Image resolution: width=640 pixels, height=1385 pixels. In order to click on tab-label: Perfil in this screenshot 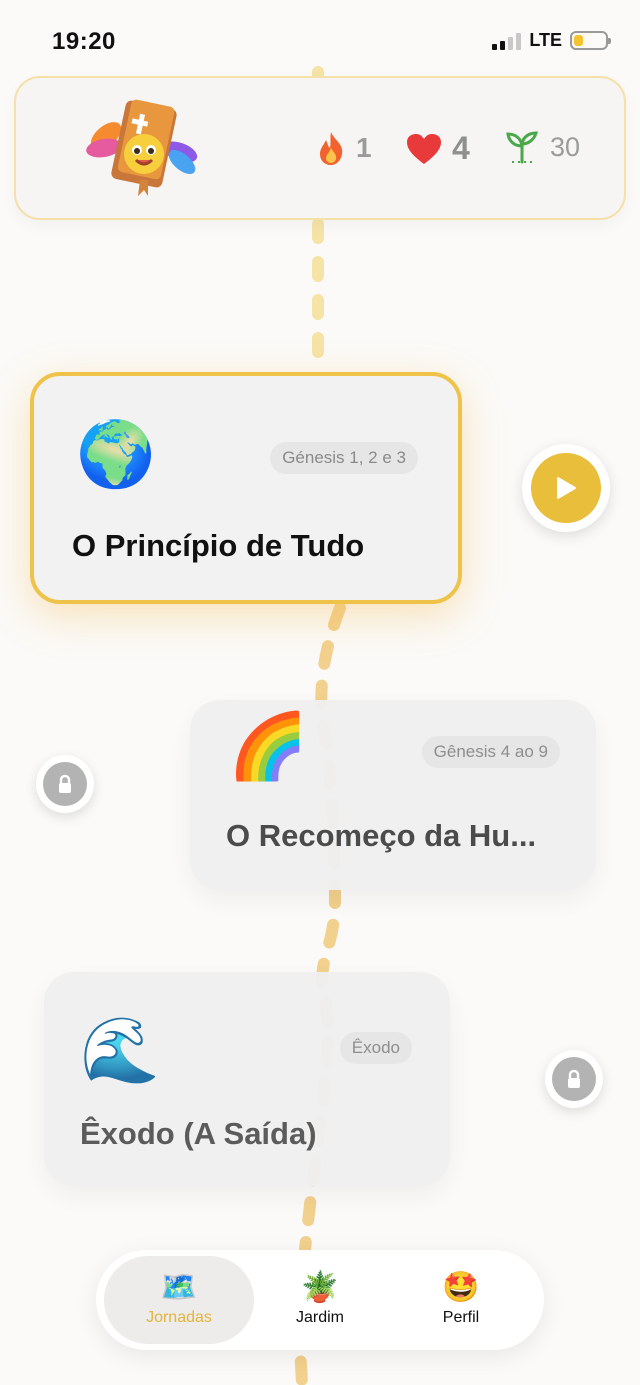, I will do `click(461, 1317)`.